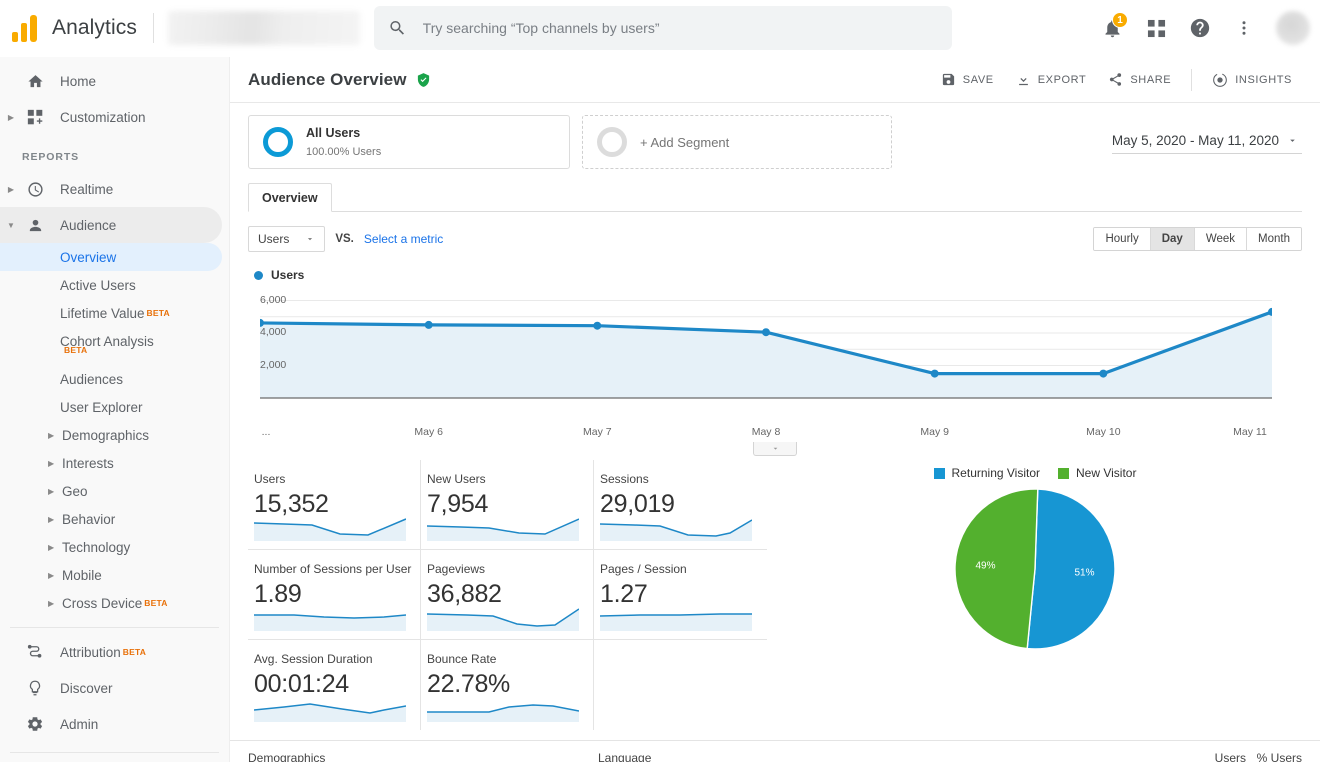  What do you see at coordinates (290, 197) in the screenshot?
I see `tab-overview: Overview` at bounding box center [290, 197].